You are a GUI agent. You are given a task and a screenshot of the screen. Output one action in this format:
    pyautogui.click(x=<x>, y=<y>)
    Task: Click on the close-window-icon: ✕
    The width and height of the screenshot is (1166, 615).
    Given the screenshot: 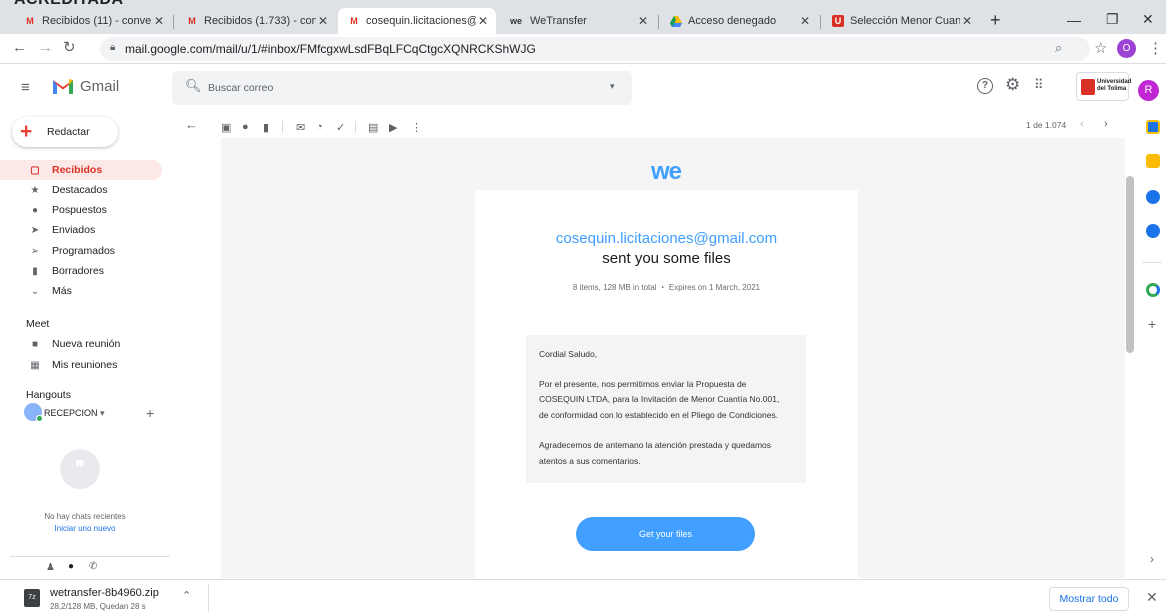 What is the action you would take?
    pyautogui.click(x=1148, y=19)
    